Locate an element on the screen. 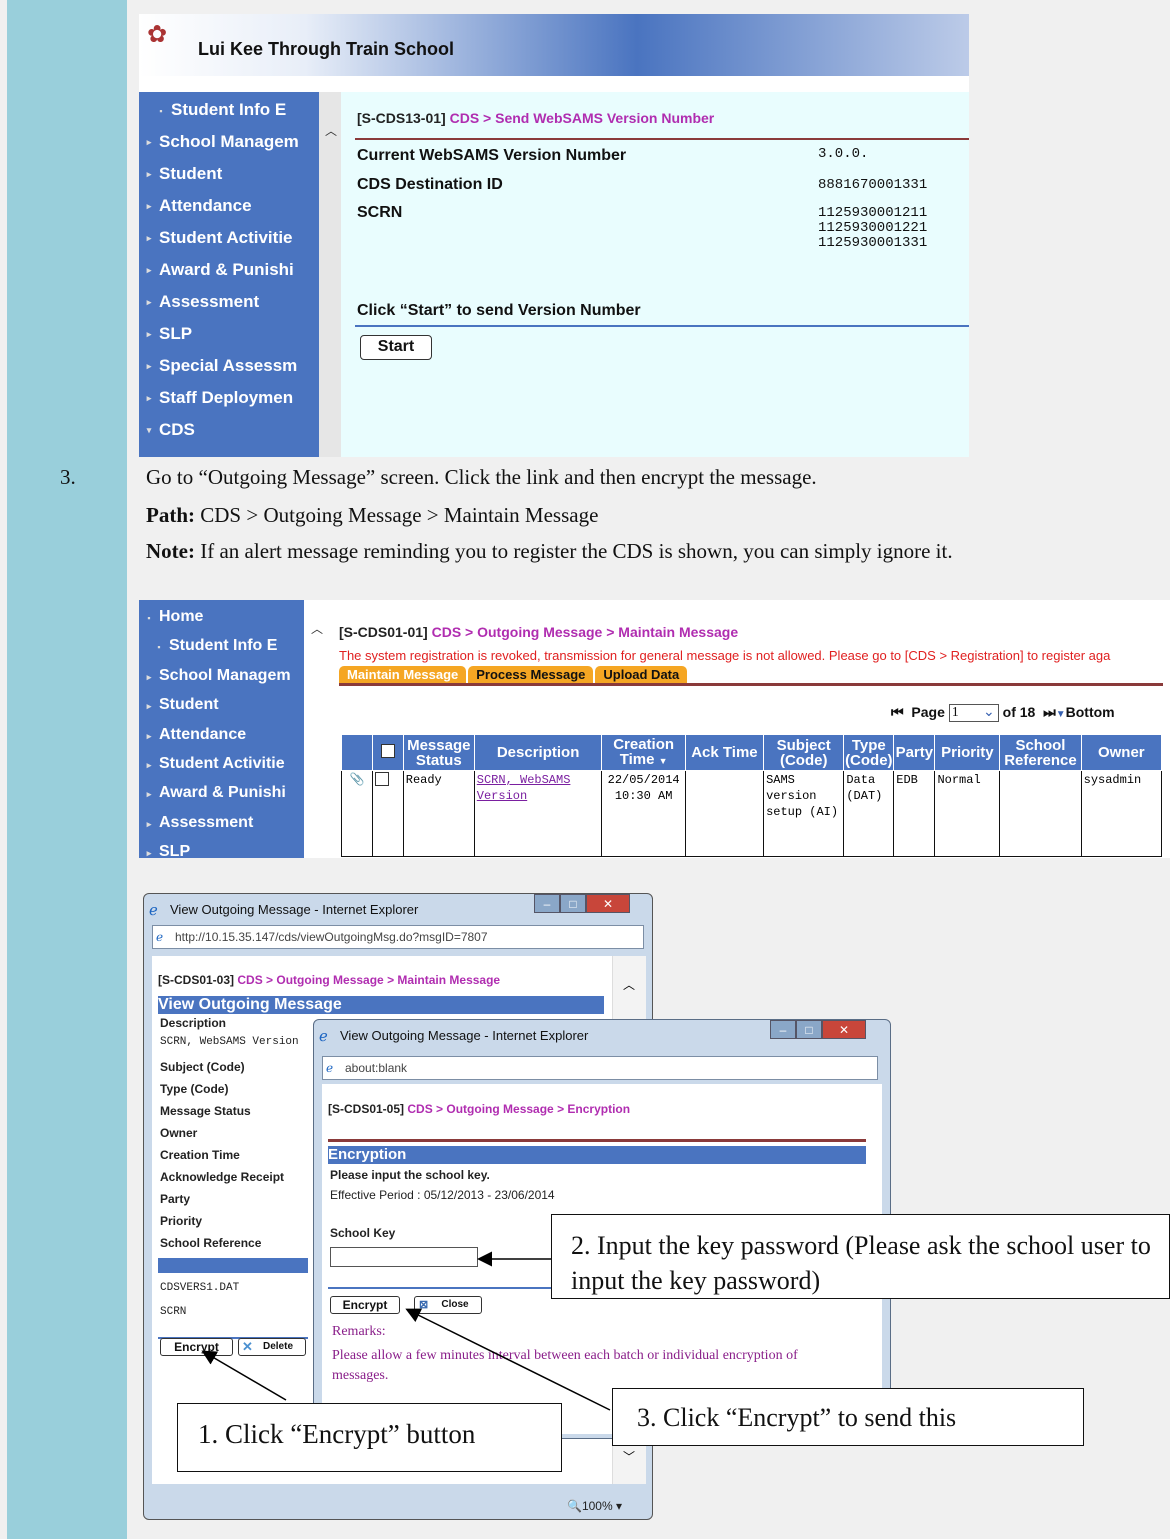  callout-click-encrypt: 1. Click “Encrypt” button is located at coordinates (369, 1437).